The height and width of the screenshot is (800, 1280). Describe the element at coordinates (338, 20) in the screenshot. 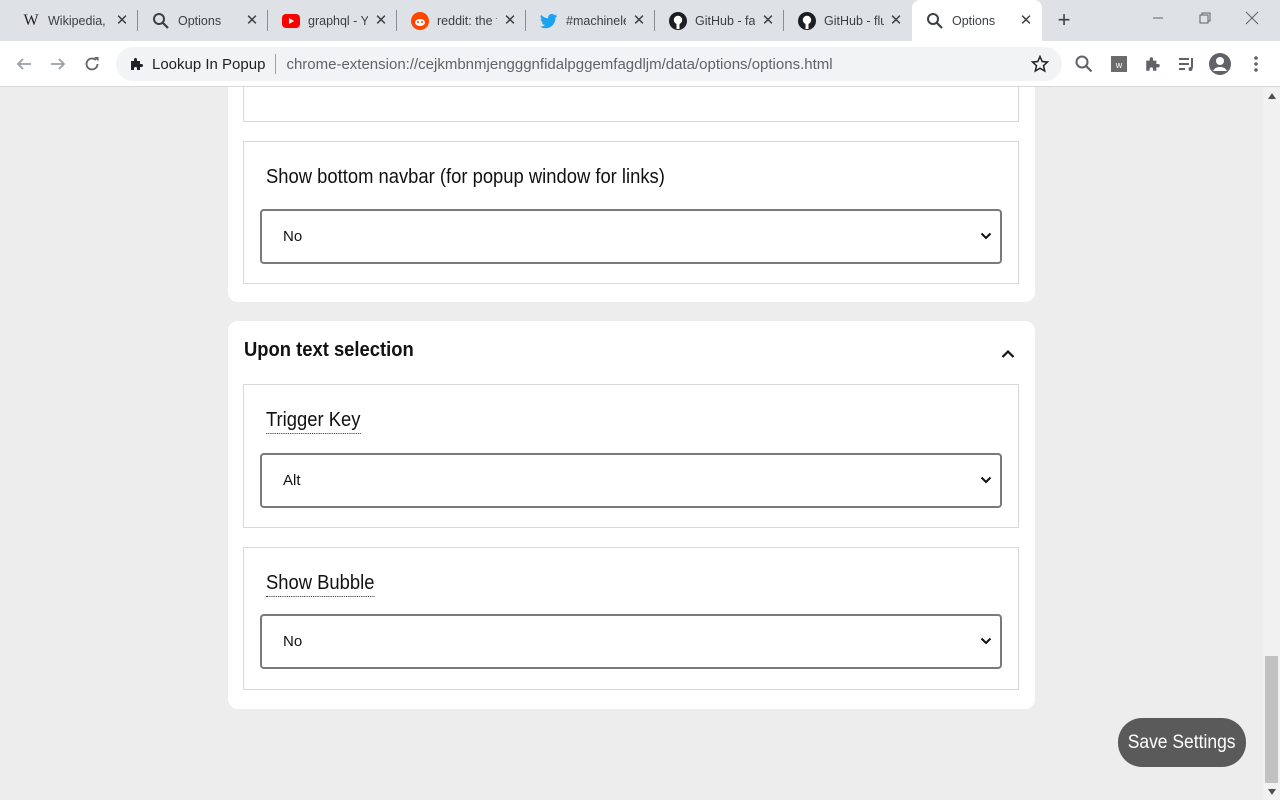

I see `tab-title: graphql - Yo` at that location.